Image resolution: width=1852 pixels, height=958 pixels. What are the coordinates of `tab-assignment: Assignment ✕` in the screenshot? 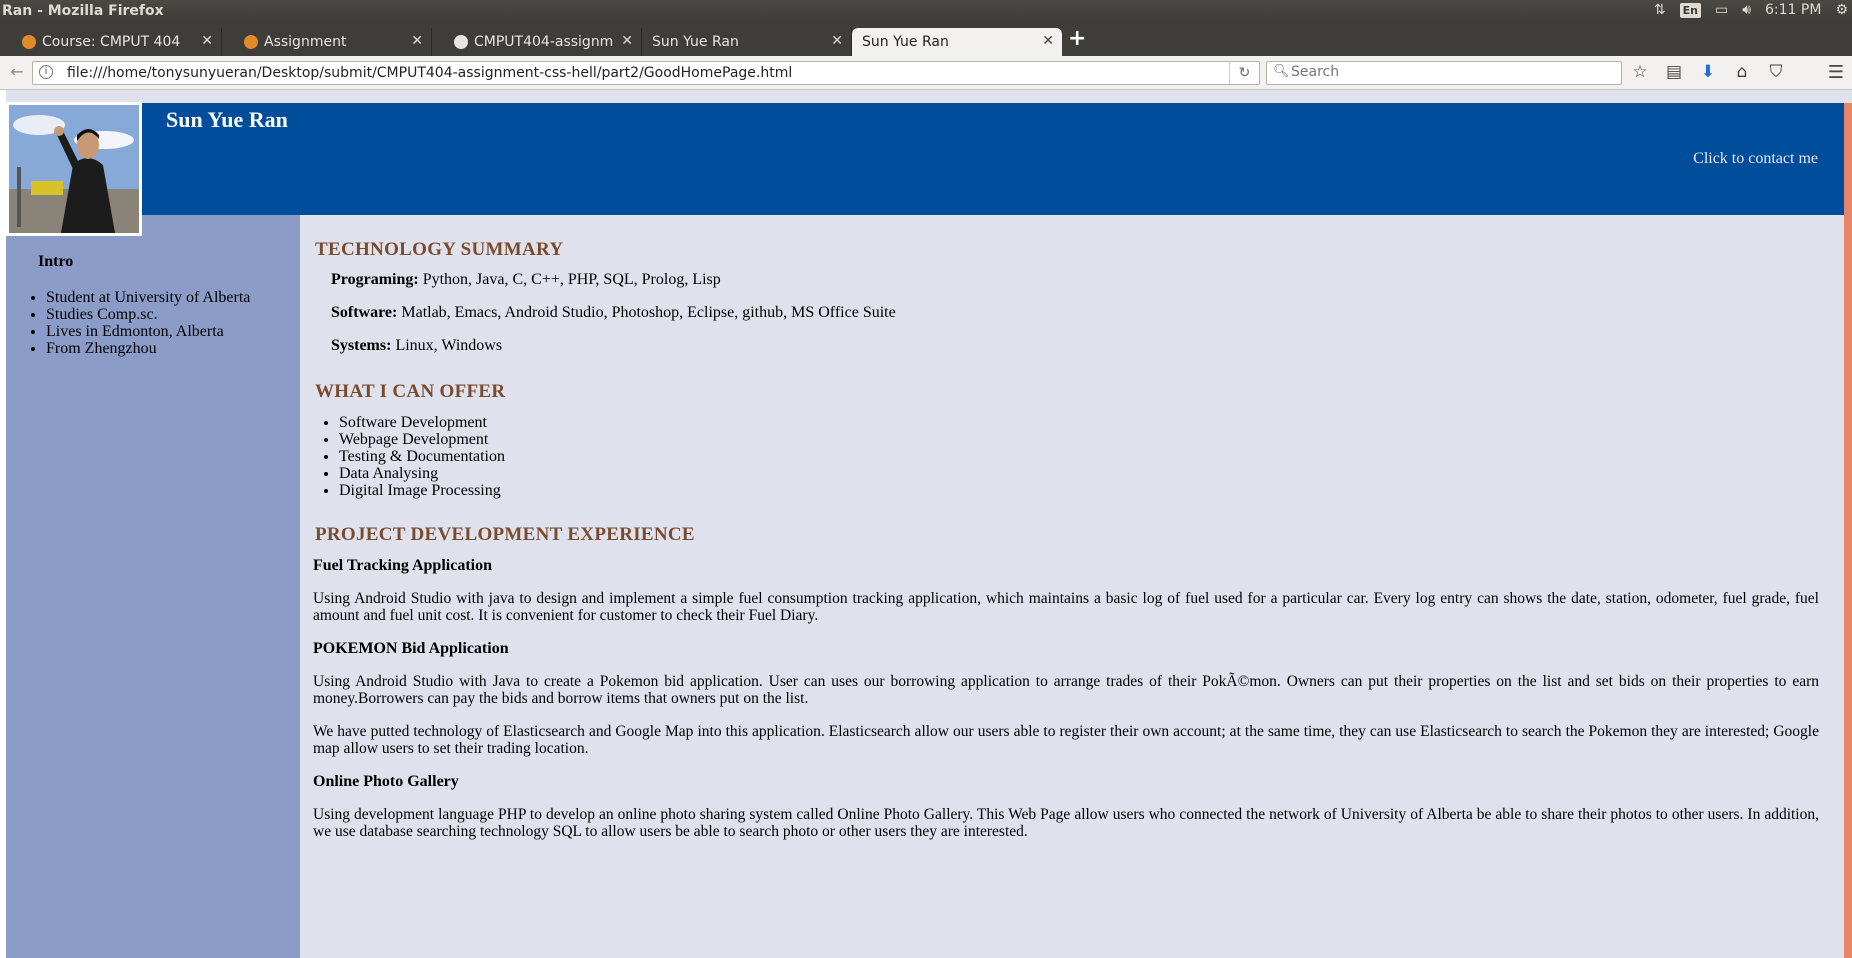 It's located at (327, 42).